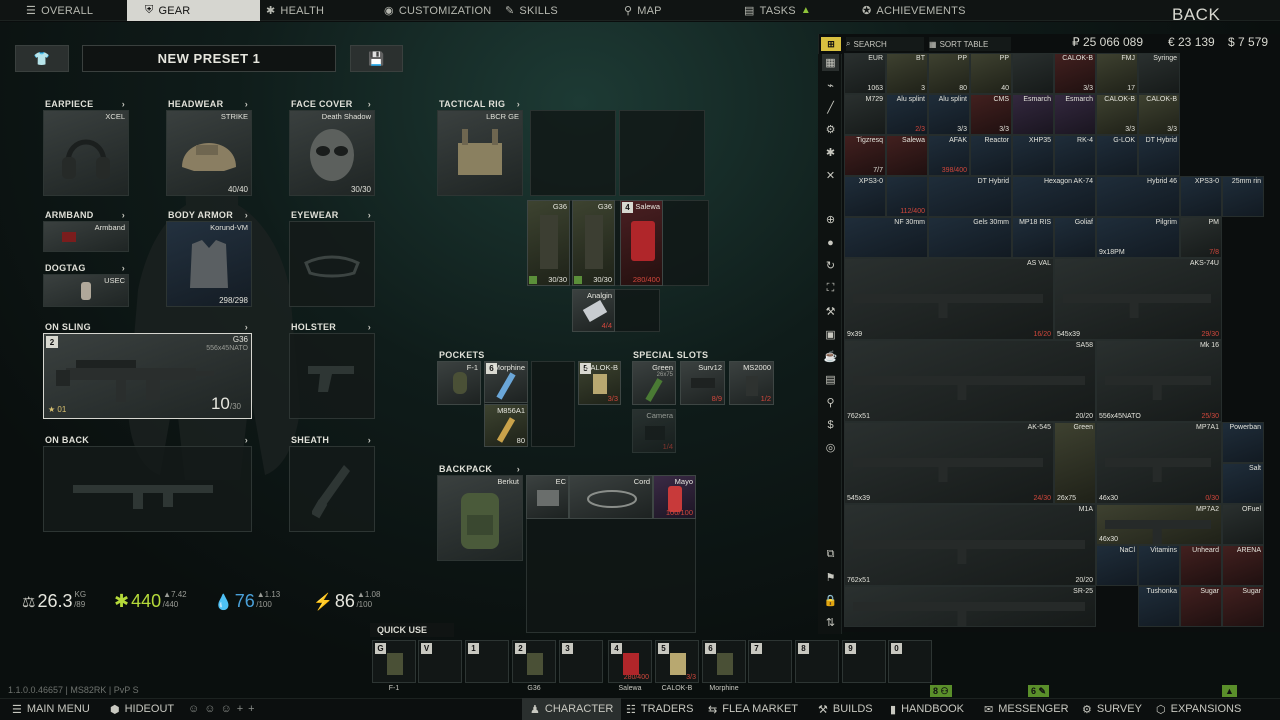 This screenshot has height=720, width=1280. What do you see at coordinates (1201, 565) in the screenshot?
I see `stash-item: Unheard` at bounding box center [1201, 565].